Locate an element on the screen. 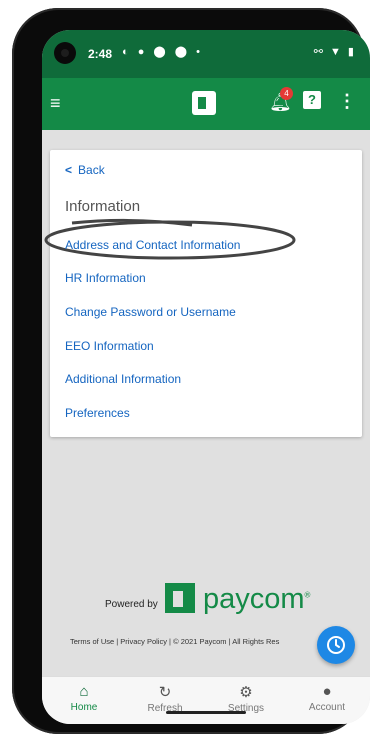 Image resolution: width=371 pixels, height=738 pixels. more-vert-icon: ⋮ is located at coordinates (347, 101).